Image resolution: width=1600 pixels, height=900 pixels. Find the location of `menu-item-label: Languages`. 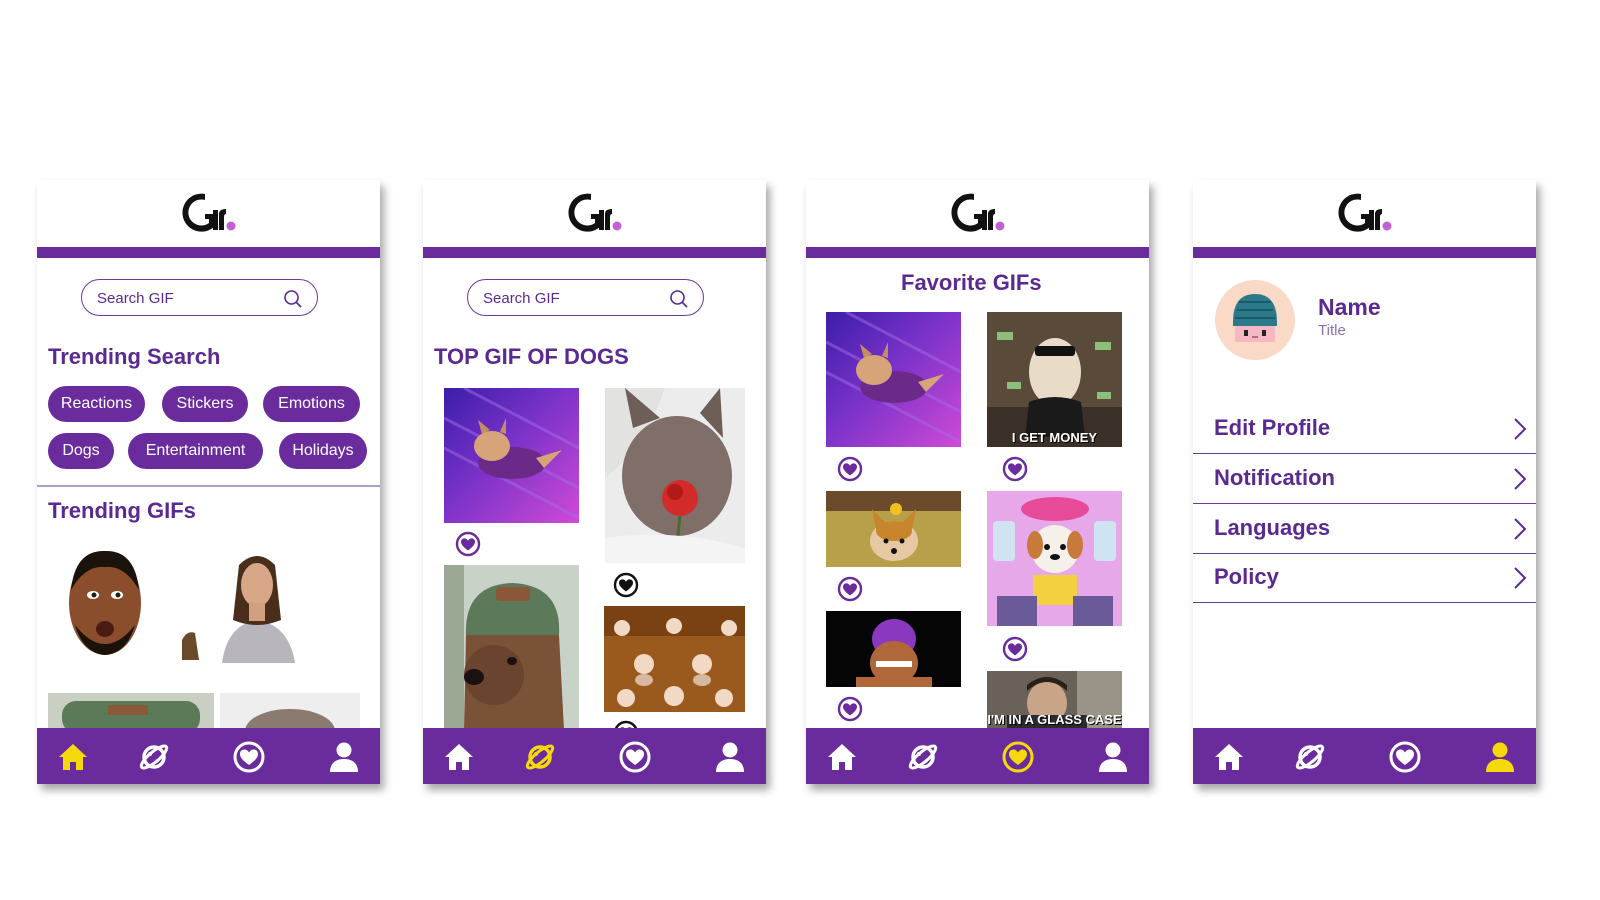

menu-item-label: Languages is located at coordinates (1272, 527).